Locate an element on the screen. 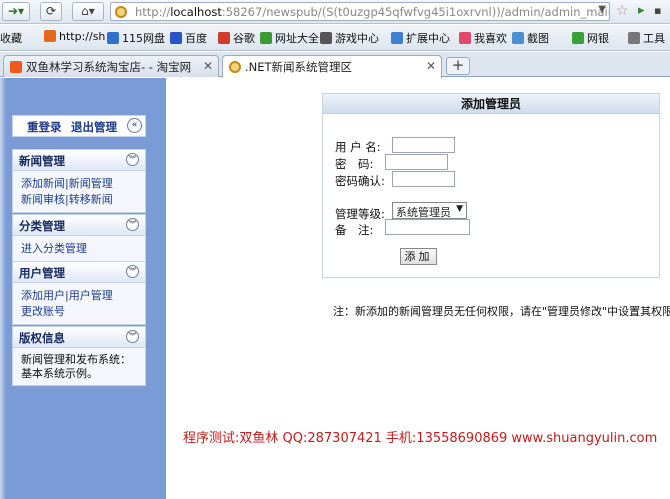 The image size is (670, 499). link-change-account: 更改账号 is located at coordinates (43, 311).